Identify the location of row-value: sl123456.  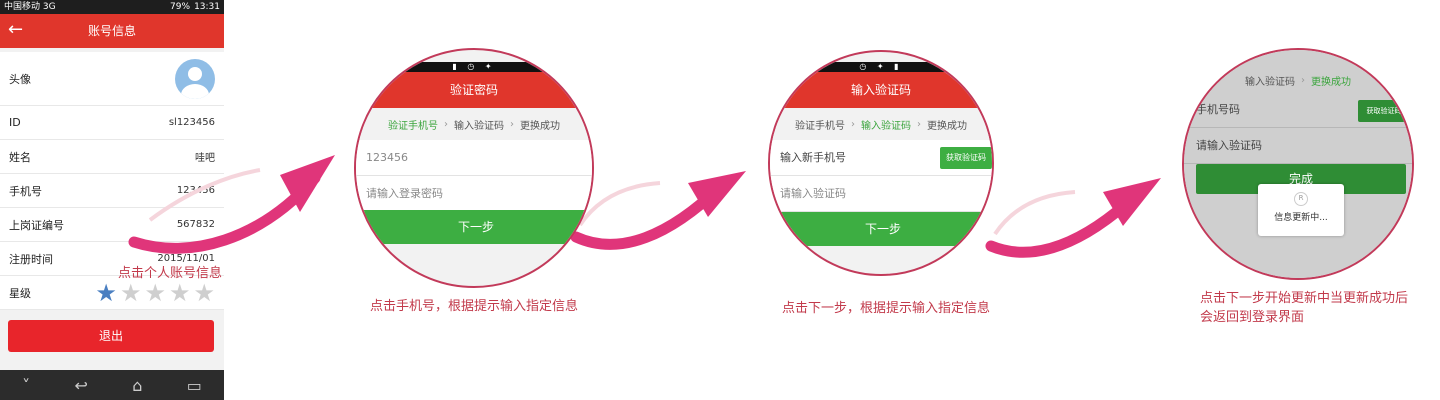
(191, 122).